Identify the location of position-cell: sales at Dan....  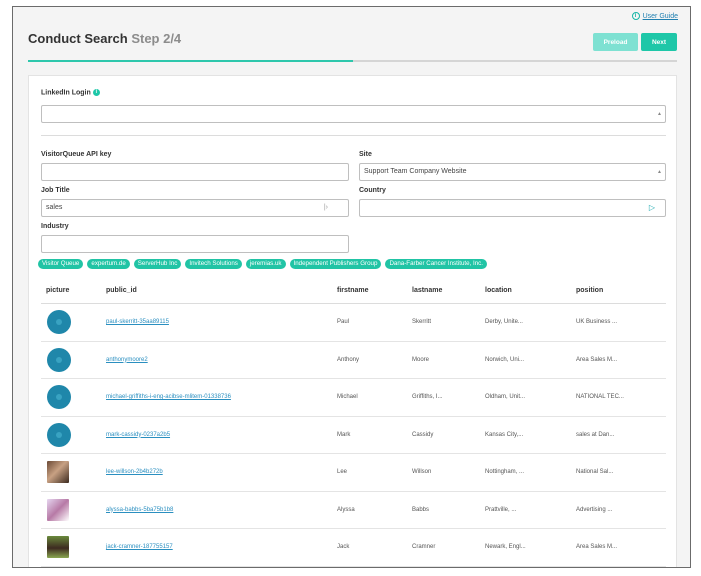
(595, 434).